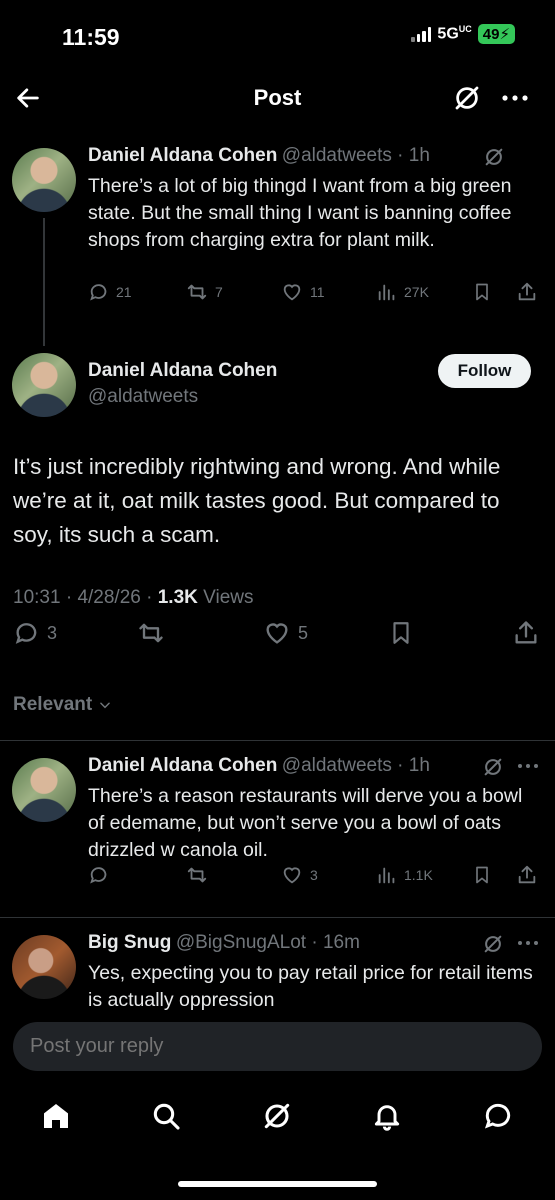 The width and height of the screenshot is (555, 1200). Describe the element at coordinates (129, 942) in the screenshot. I see `author-name: Big Snug` at that location.